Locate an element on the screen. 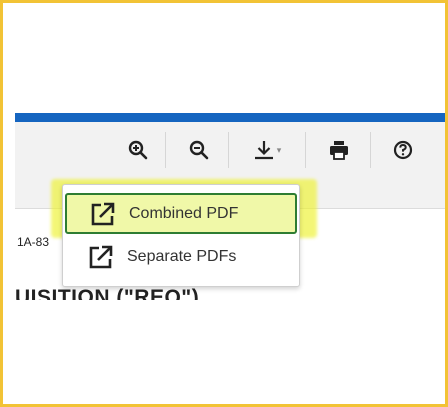  separate-pdfs-option: Separate PDFs is located at coordinates (181, 257).